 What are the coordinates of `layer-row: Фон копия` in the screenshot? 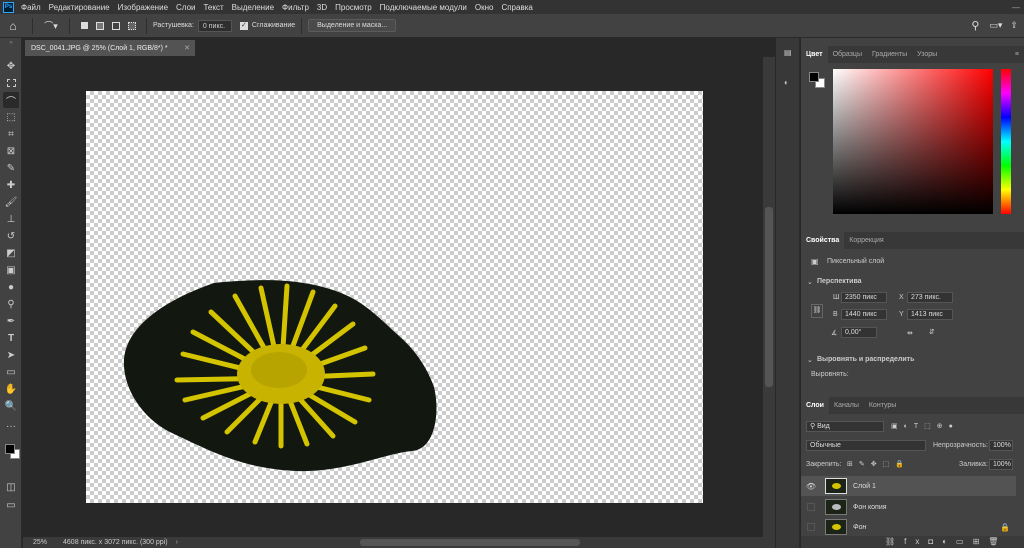 It's located at (908, 507).